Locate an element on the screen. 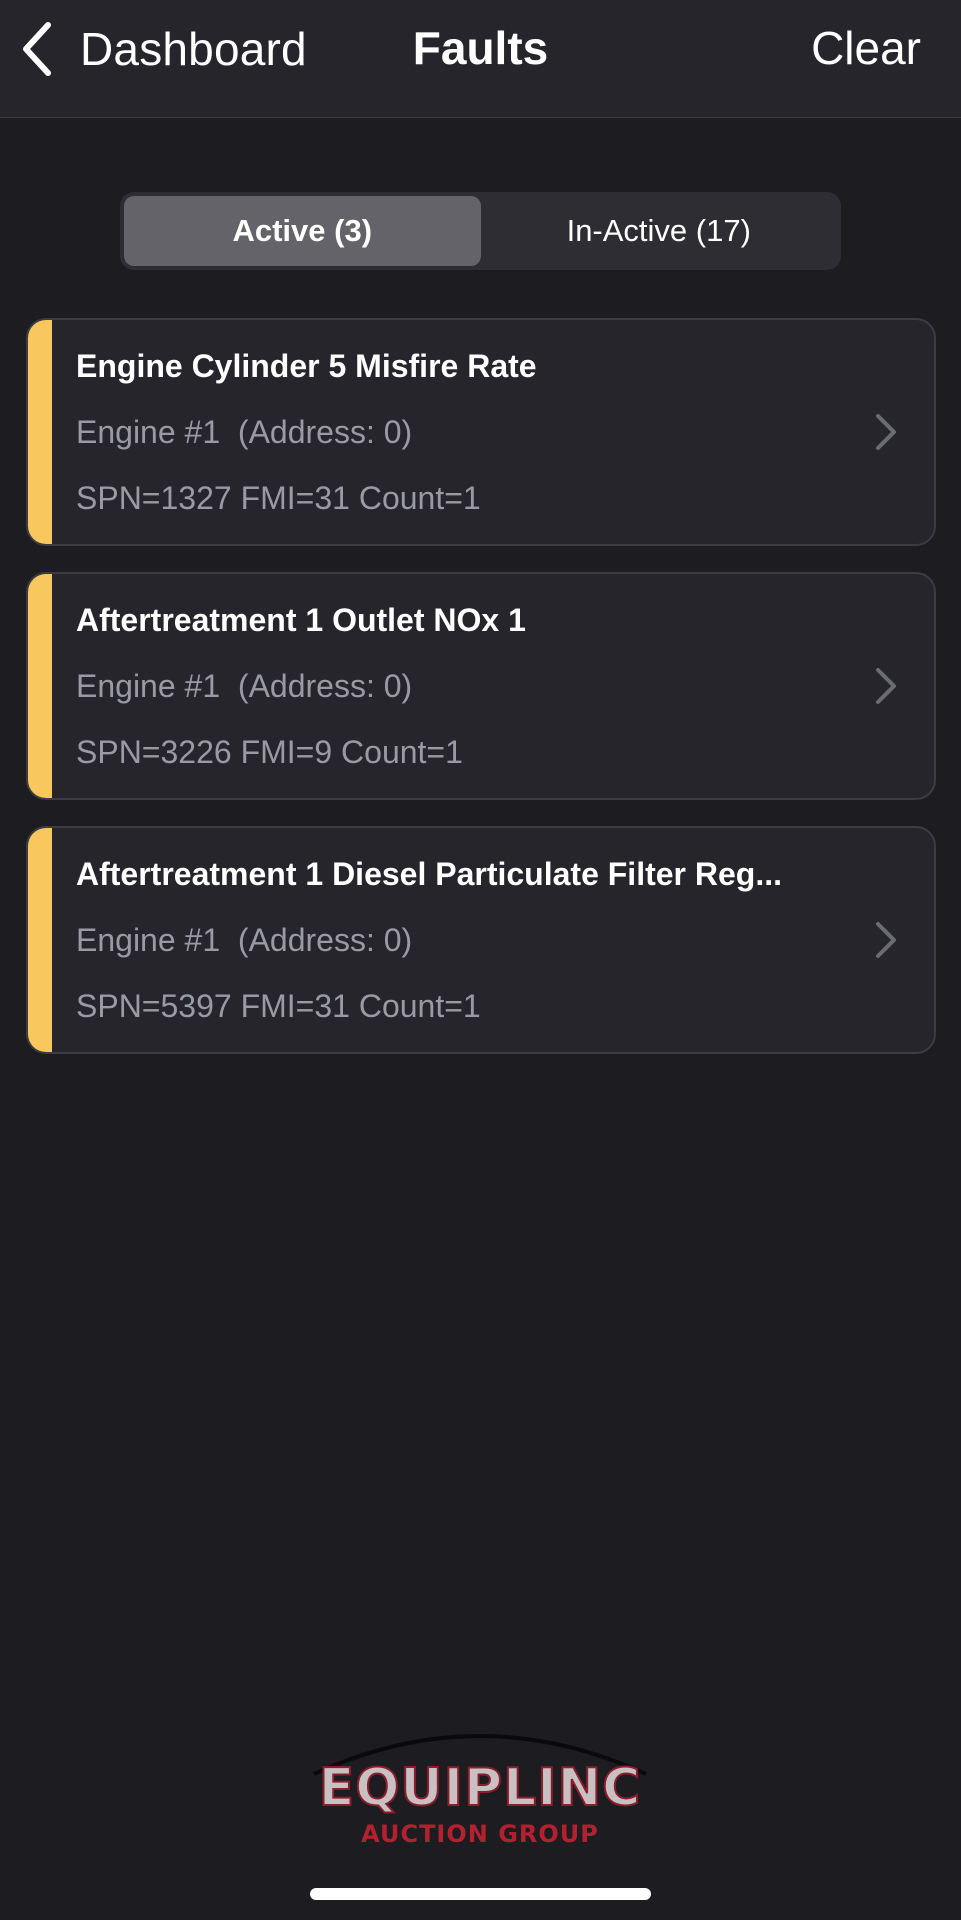 This screenshot has width=961, height=1920. fault-codes: SPN=3226 FMI=9 Count=1 is located at coordinates (269, 752).